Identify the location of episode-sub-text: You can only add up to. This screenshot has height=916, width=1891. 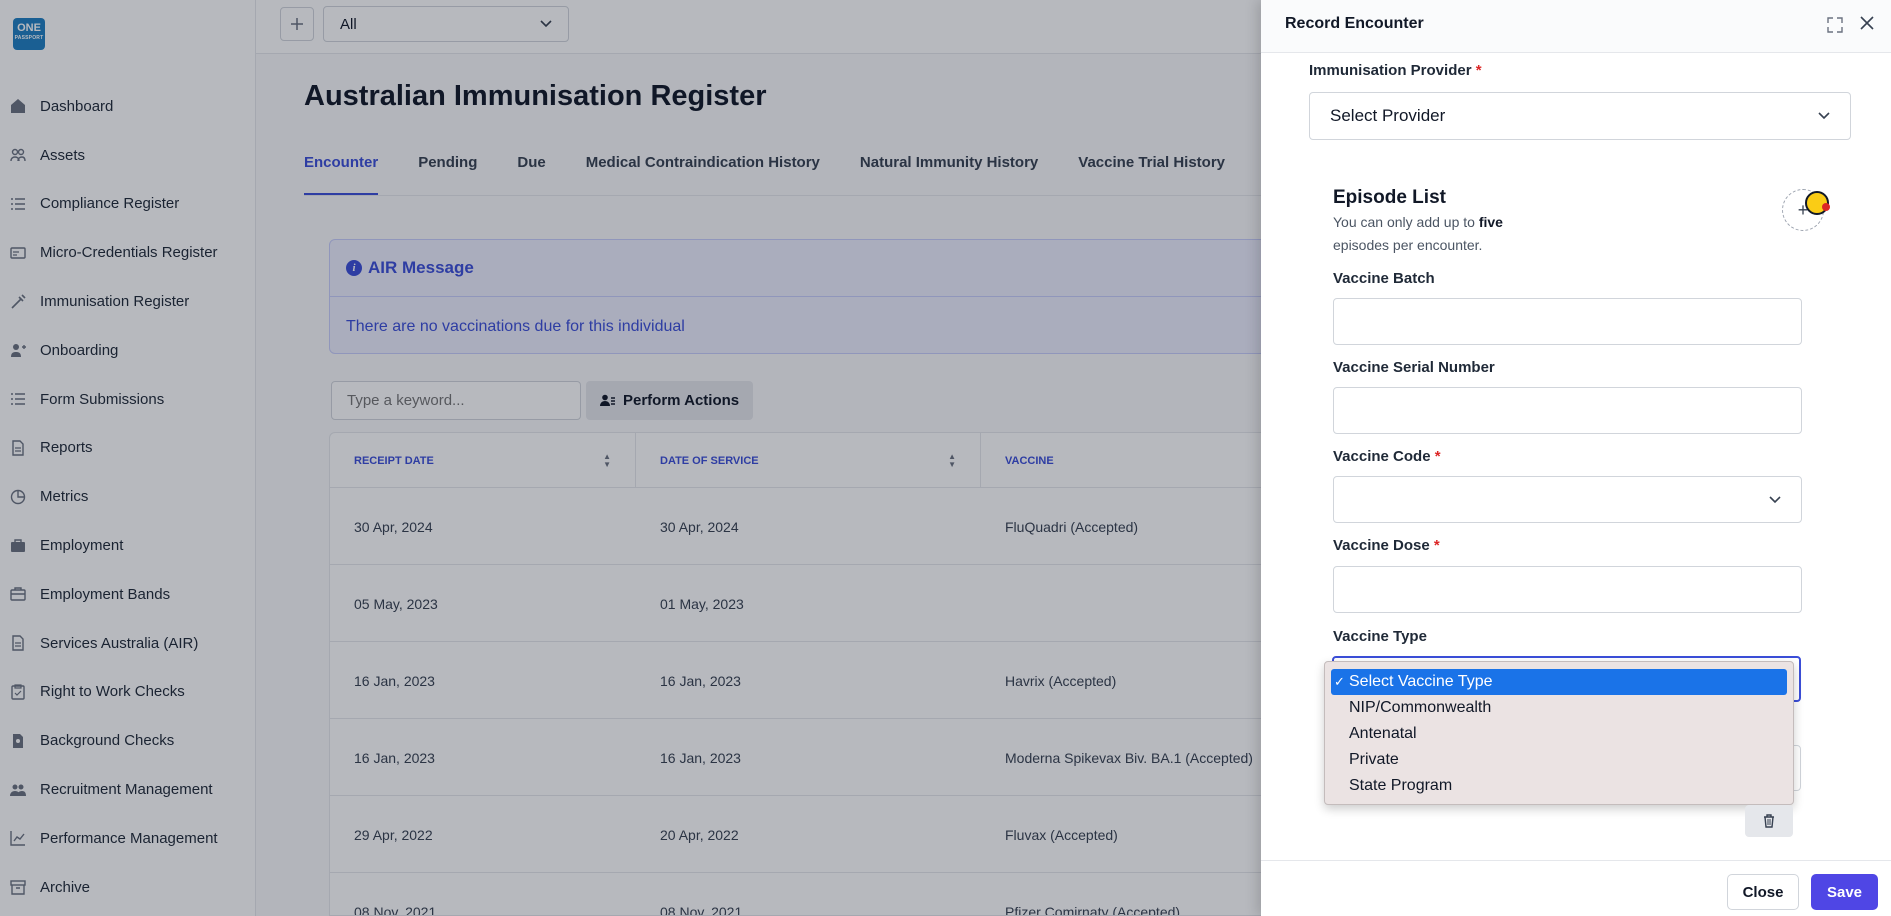
(1406, 222).